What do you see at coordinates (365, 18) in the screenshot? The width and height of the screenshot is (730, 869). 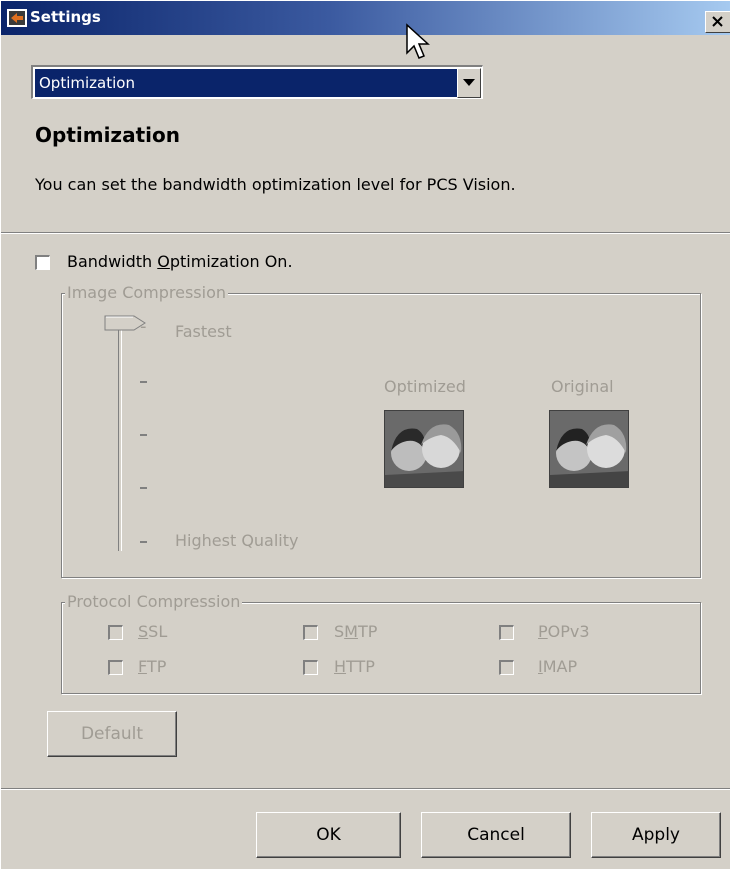 I see `title-bar: Settings` at bounding box center [365, 18].